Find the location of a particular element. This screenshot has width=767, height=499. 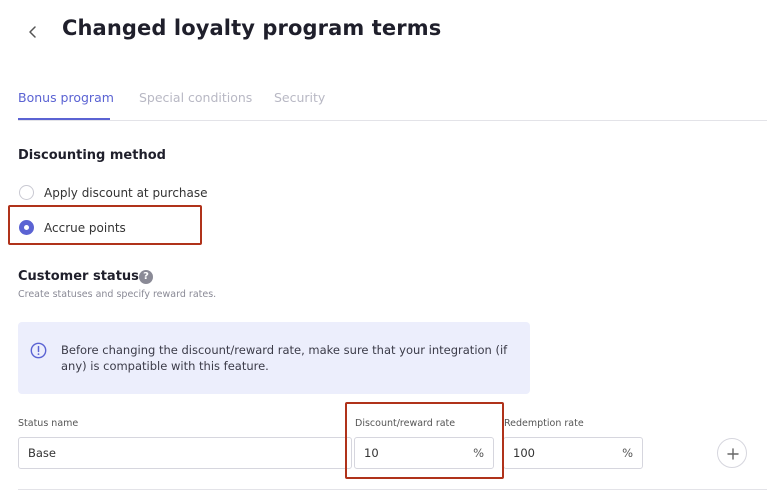

tab-bonus-program: Bonus program is located at coordinates (66, 97).